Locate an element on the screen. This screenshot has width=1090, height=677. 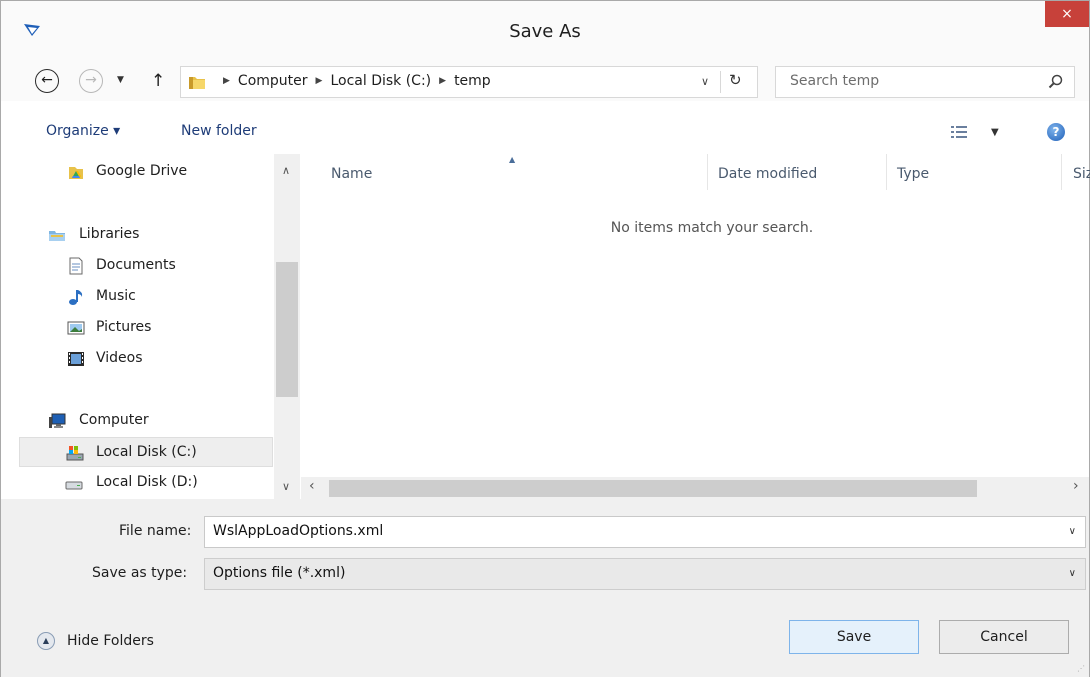
save-type-label: Save as type: is located at coordinates (140, 573).